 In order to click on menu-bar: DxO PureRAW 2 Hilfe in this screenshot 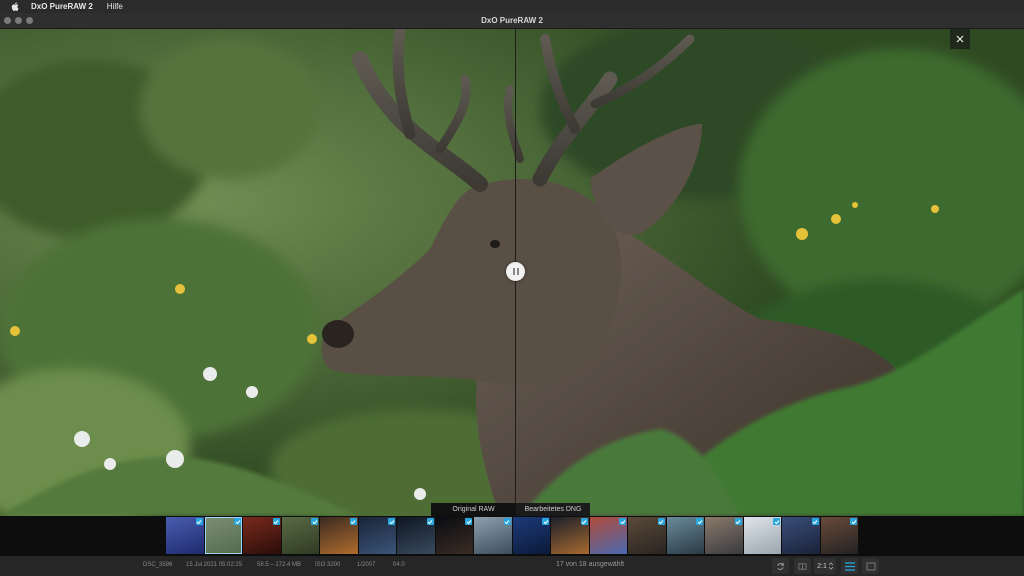, I will do `click(512, 6)`.